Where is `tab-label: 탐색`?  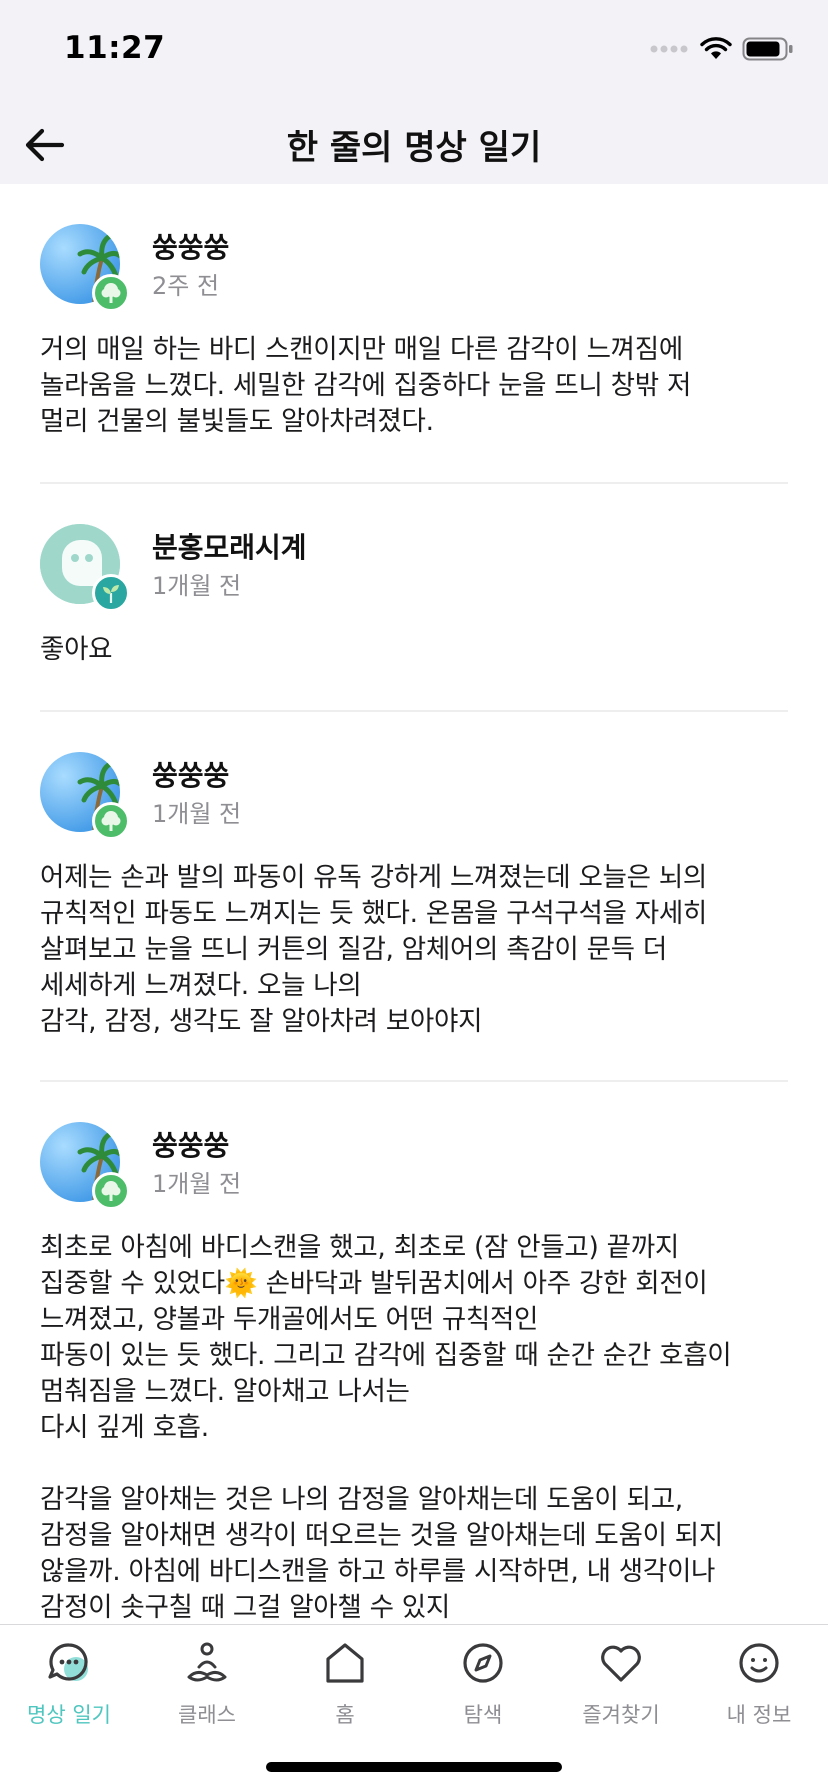 tab-label: 탐색 is located at coordinates (483, 1715).